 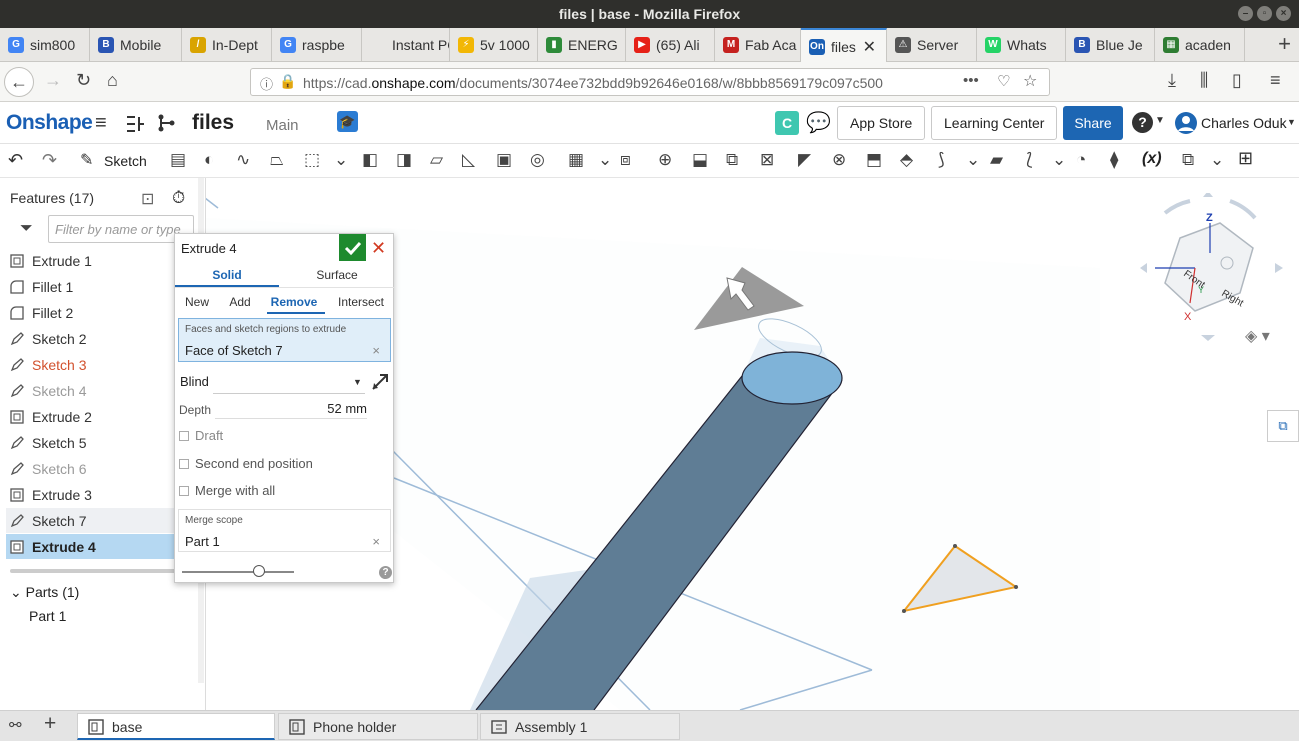 What do you see at coordinates (787, 123) in the screenshot?
I see `user-initial-badge: C` at bounding box center [787, 123].